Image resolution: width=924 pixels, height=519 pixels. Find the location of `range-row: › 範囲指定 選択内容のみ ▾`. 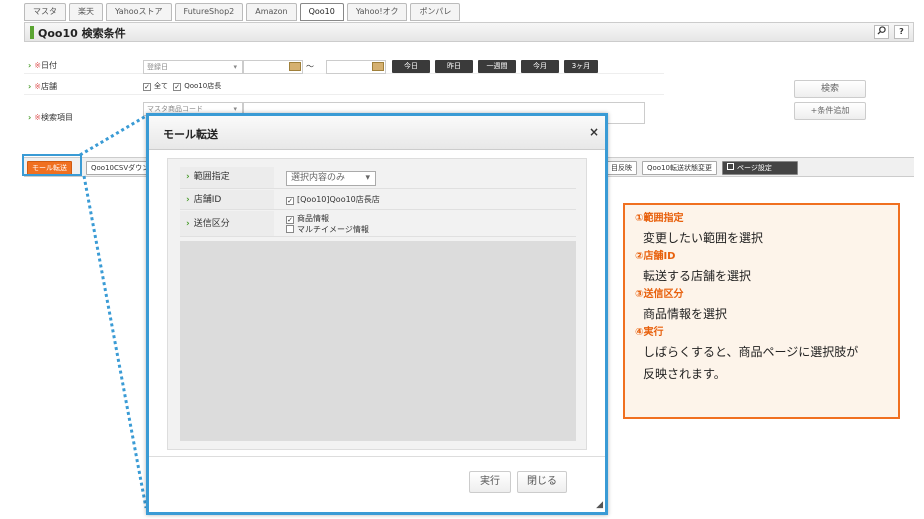

range-row: › 範囲指定 選択内容のみ ▾ is located at coordinates (378, 178).